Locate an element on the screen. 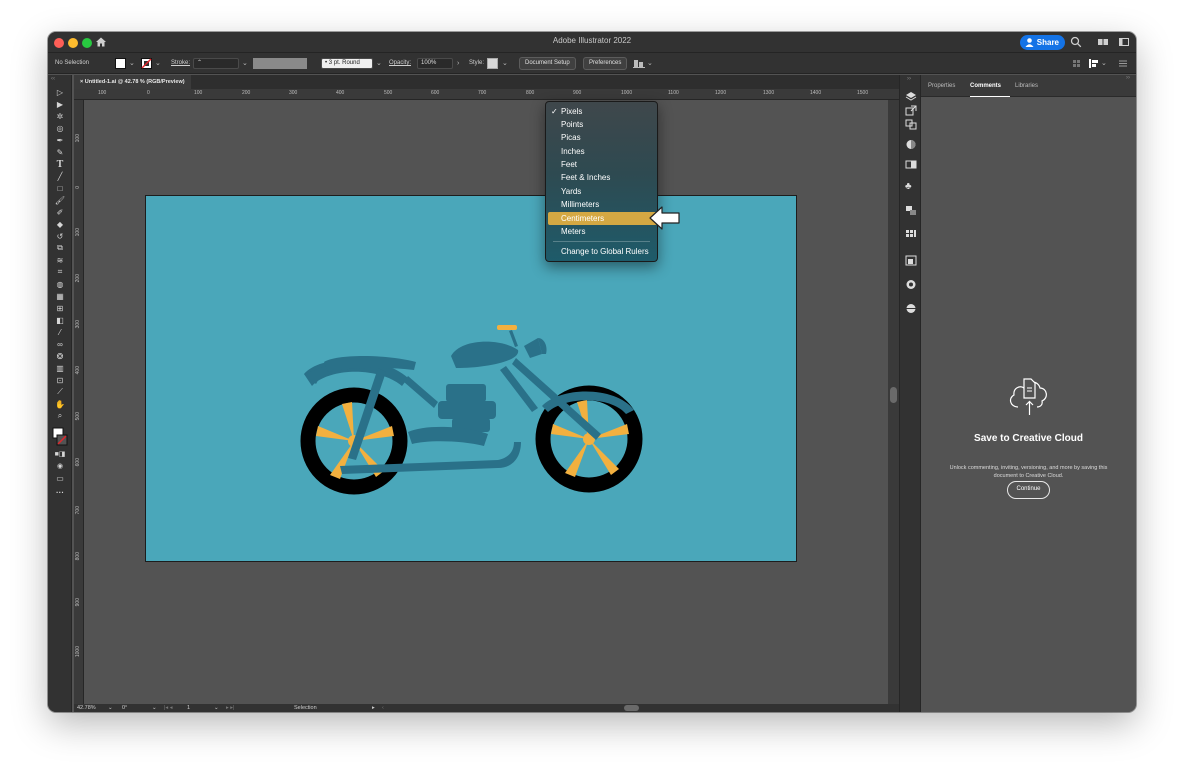  menu-item-pixels: ✓ Pixels is located at coordinates (602, 111).